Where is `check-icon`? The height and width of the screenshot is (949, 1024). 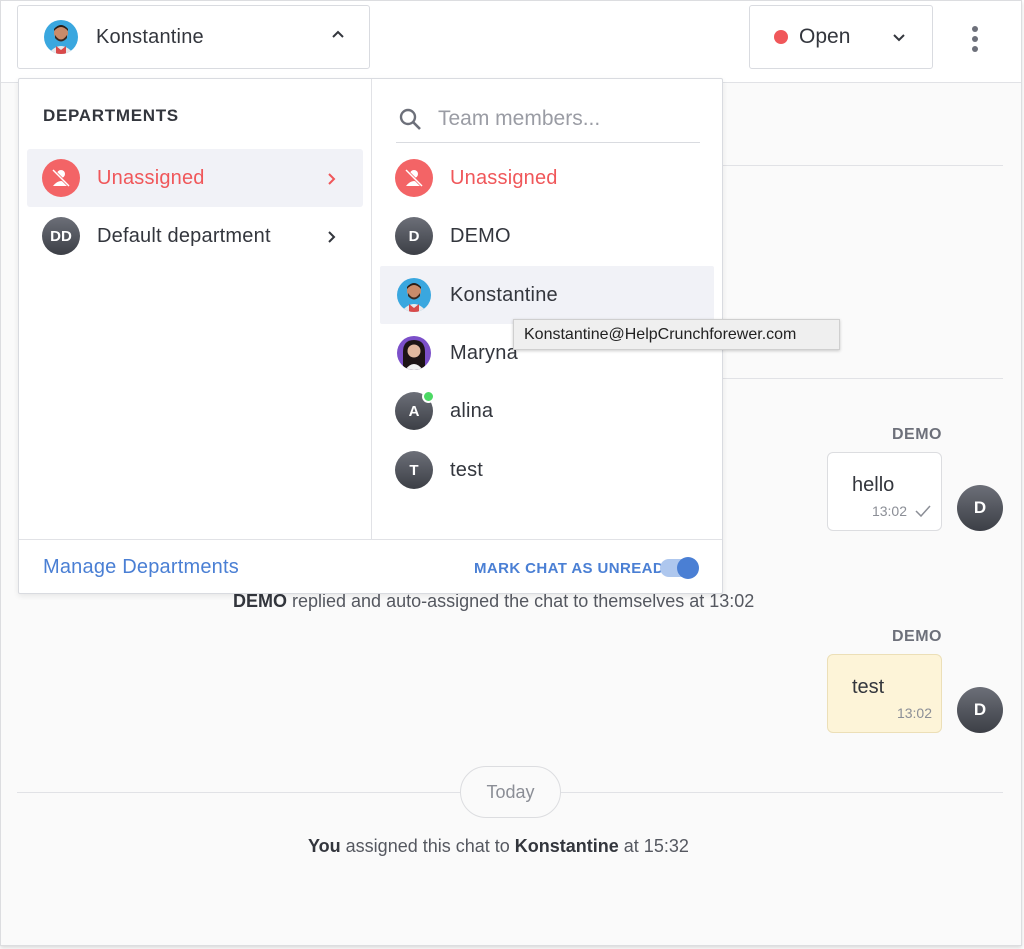
check-icon is located at coordinates (923, 511).